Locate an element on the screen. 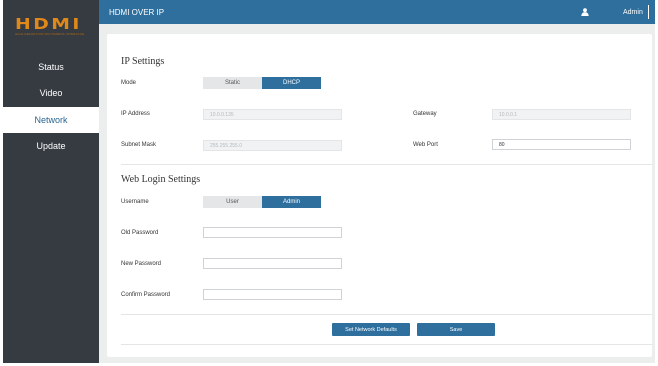  web-port-field is located at coordinates (561, 144).